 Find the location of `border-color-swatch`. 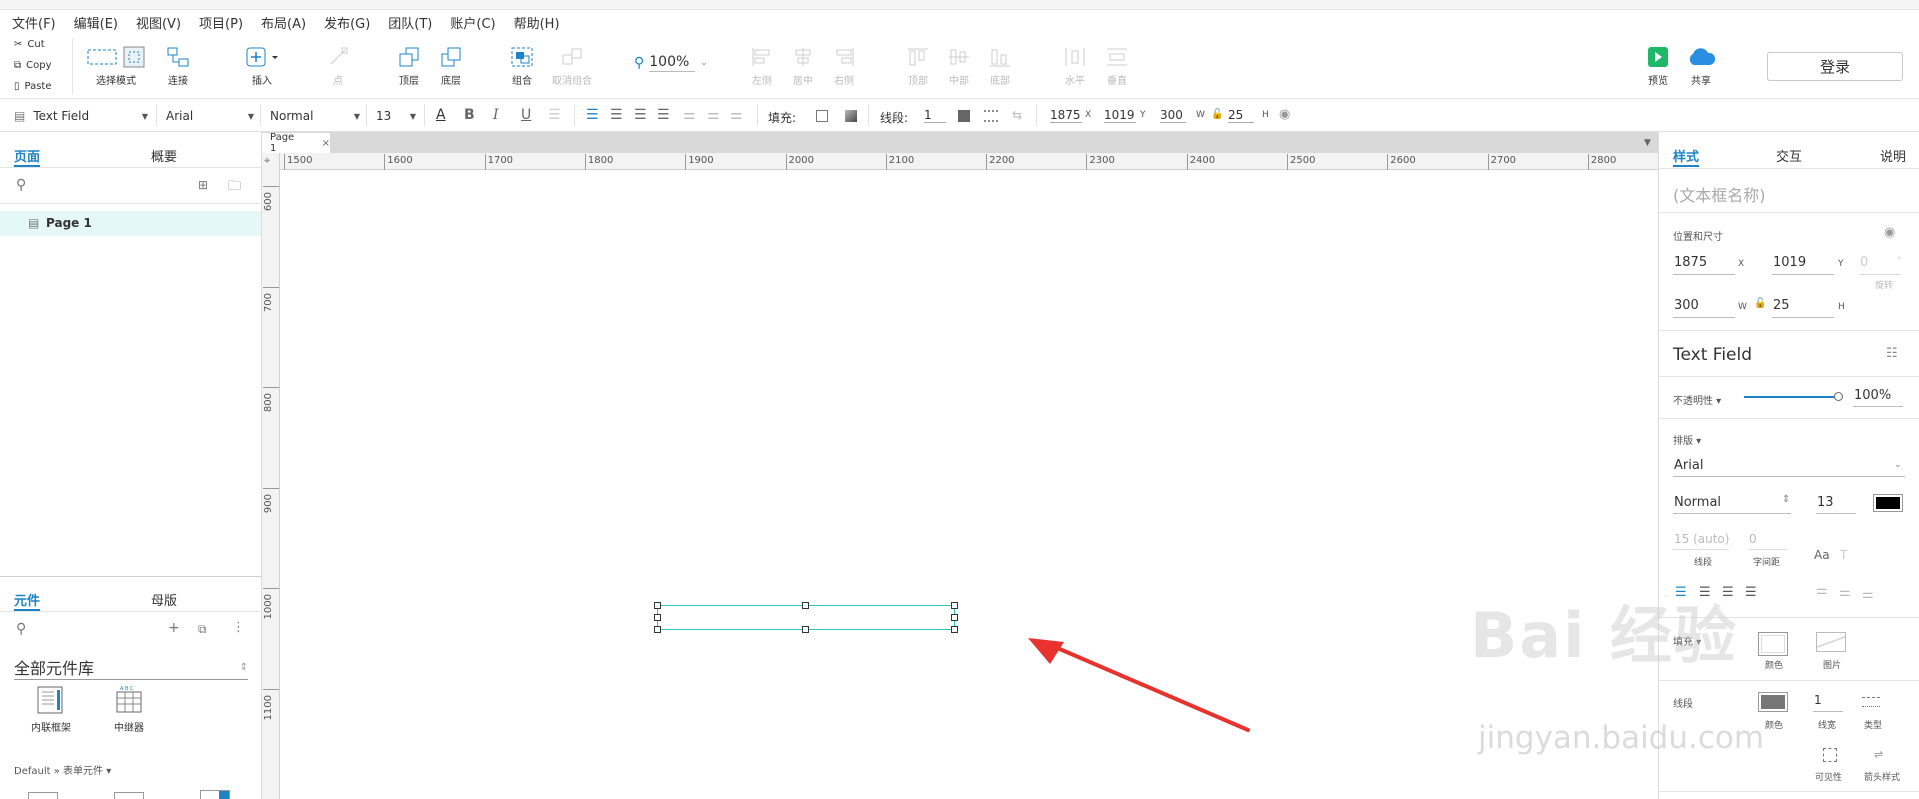

border-color-swatch is located at coordinates (1773, 702).